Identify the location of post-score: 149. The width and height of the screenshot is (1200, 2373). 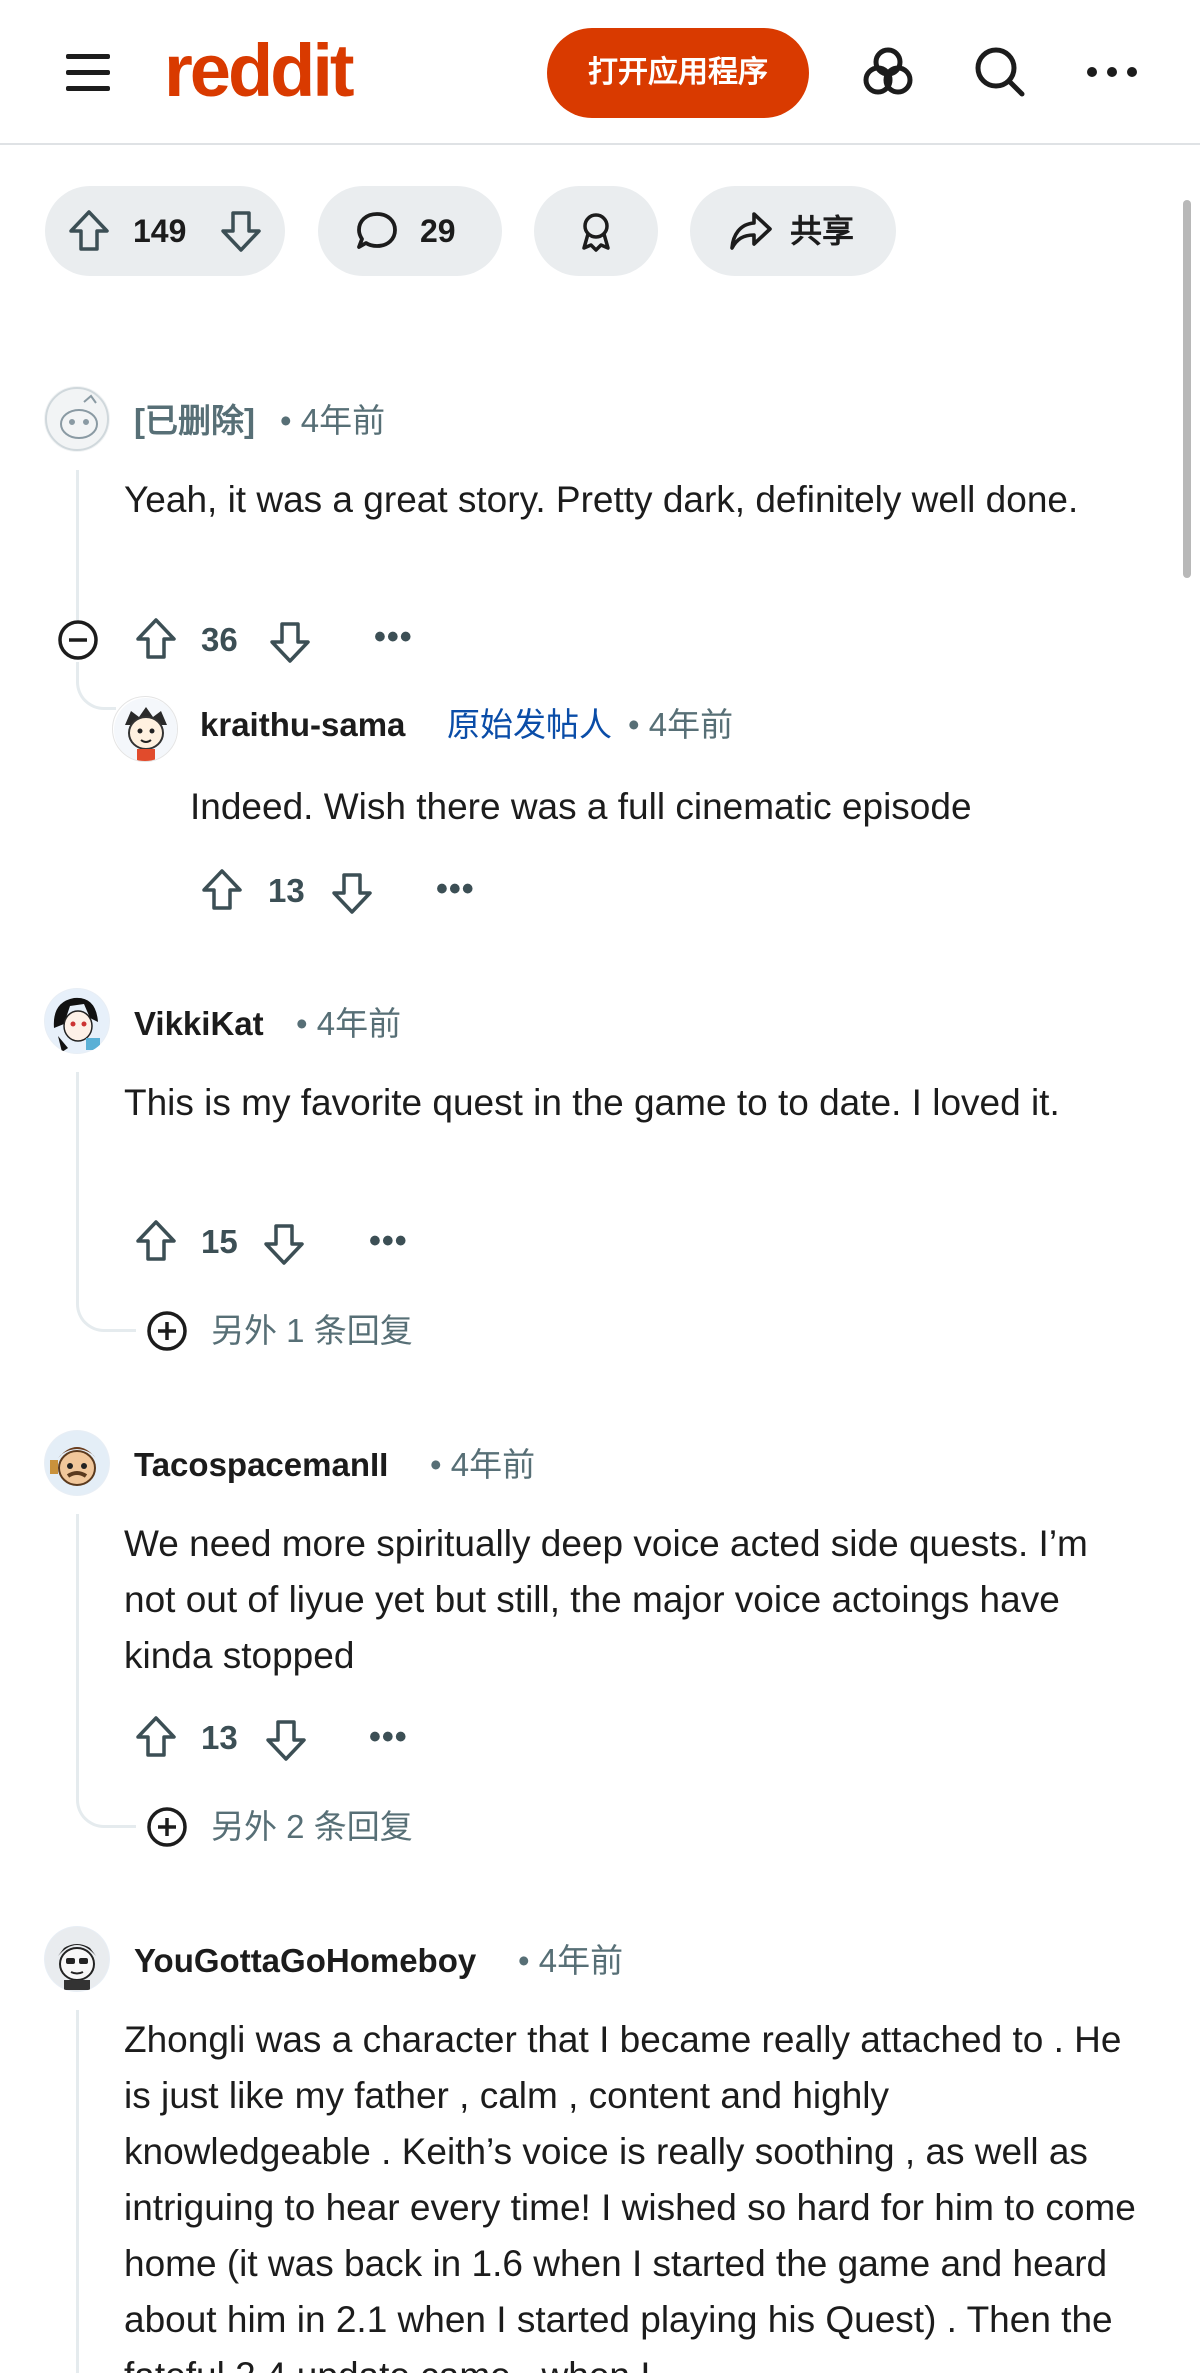
(160, 231).